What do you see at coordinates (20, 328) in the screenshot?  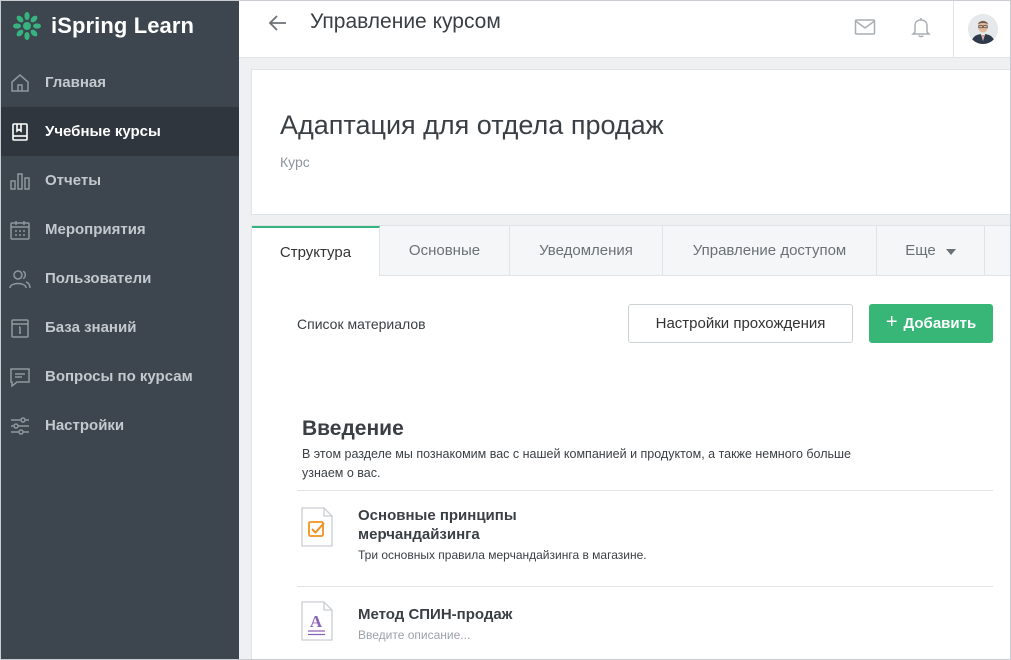 I see `knowledge-base-icon` at bounding box center [20, 328].